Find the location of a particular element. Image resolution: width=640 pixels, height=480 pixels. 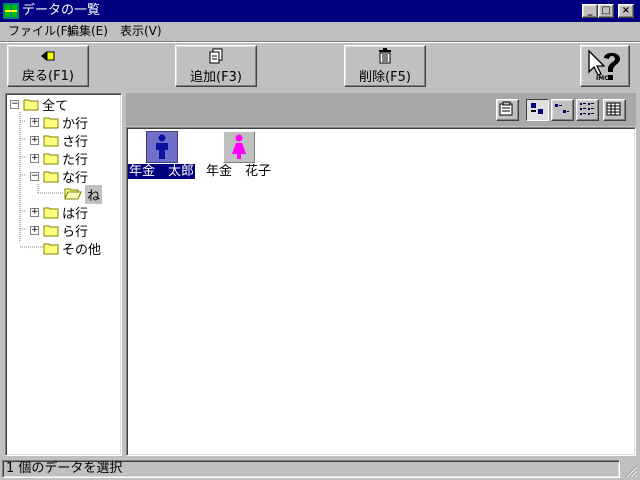

view-list-button is located at coordinates (587, 110).